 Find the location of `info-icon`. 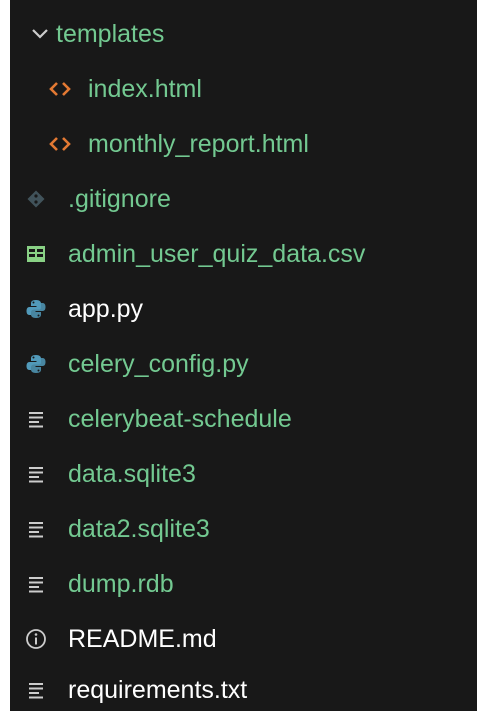

info-icon is located at coordinates (36, 639).